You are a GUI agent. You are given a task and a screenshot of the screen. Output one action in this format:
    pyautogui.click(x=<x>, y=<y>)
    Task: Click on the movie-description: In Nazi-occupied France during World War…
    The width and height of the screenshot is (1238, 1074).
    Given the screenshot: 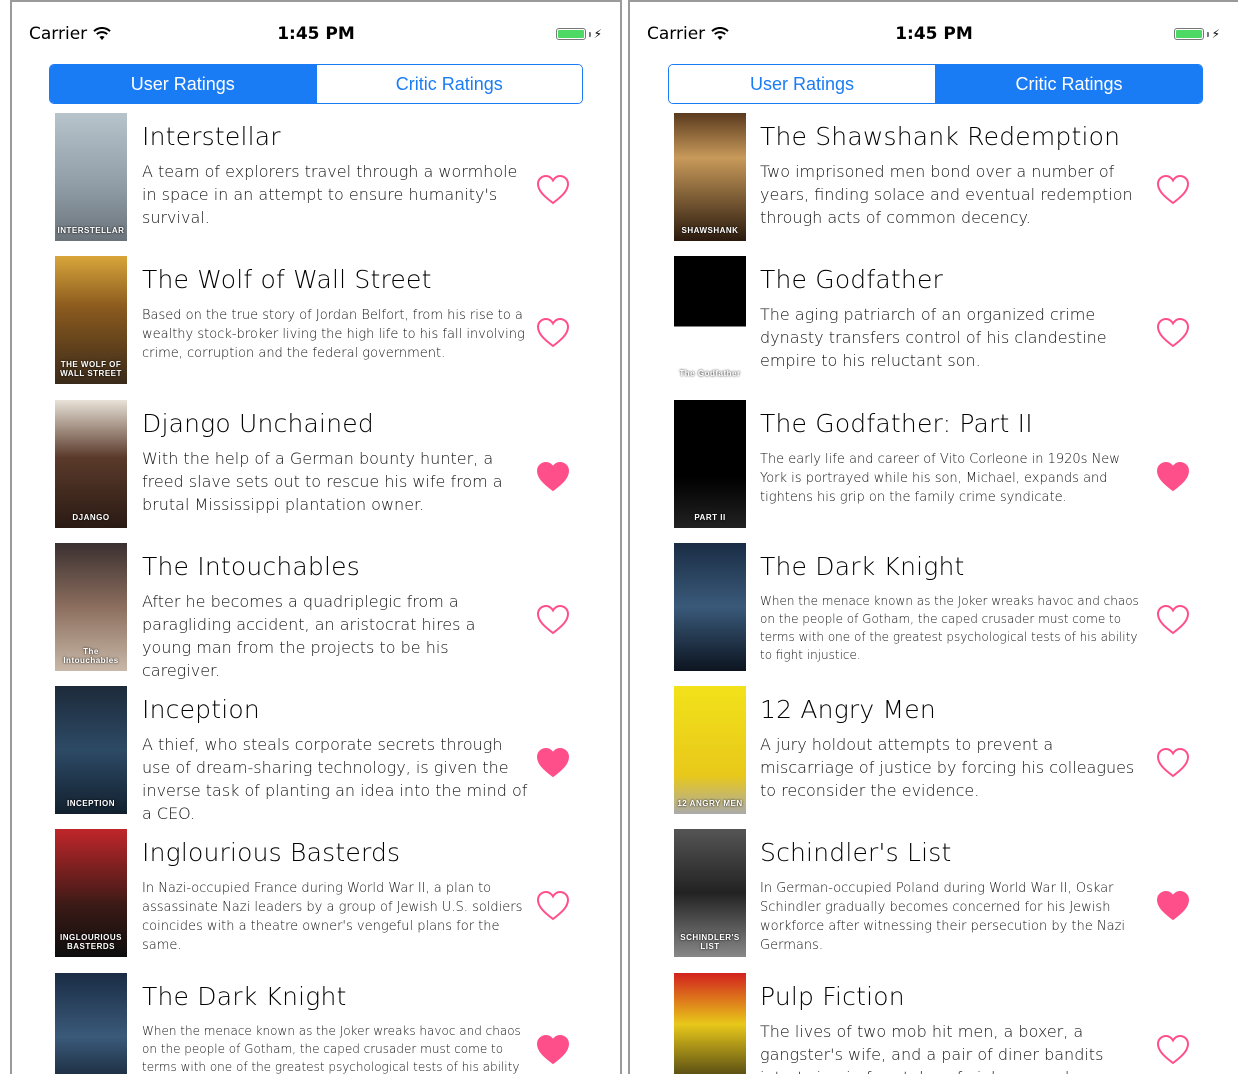 What is the action you would take?
    pyautogui.click(x=332, y=917)
    